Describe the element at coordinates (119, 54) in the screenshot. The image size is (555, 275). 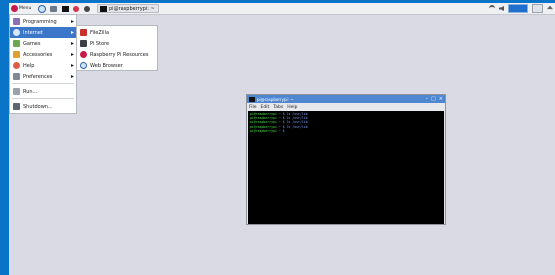
I see `submenu-item-label: Raspberry Pi Resources` at that location.